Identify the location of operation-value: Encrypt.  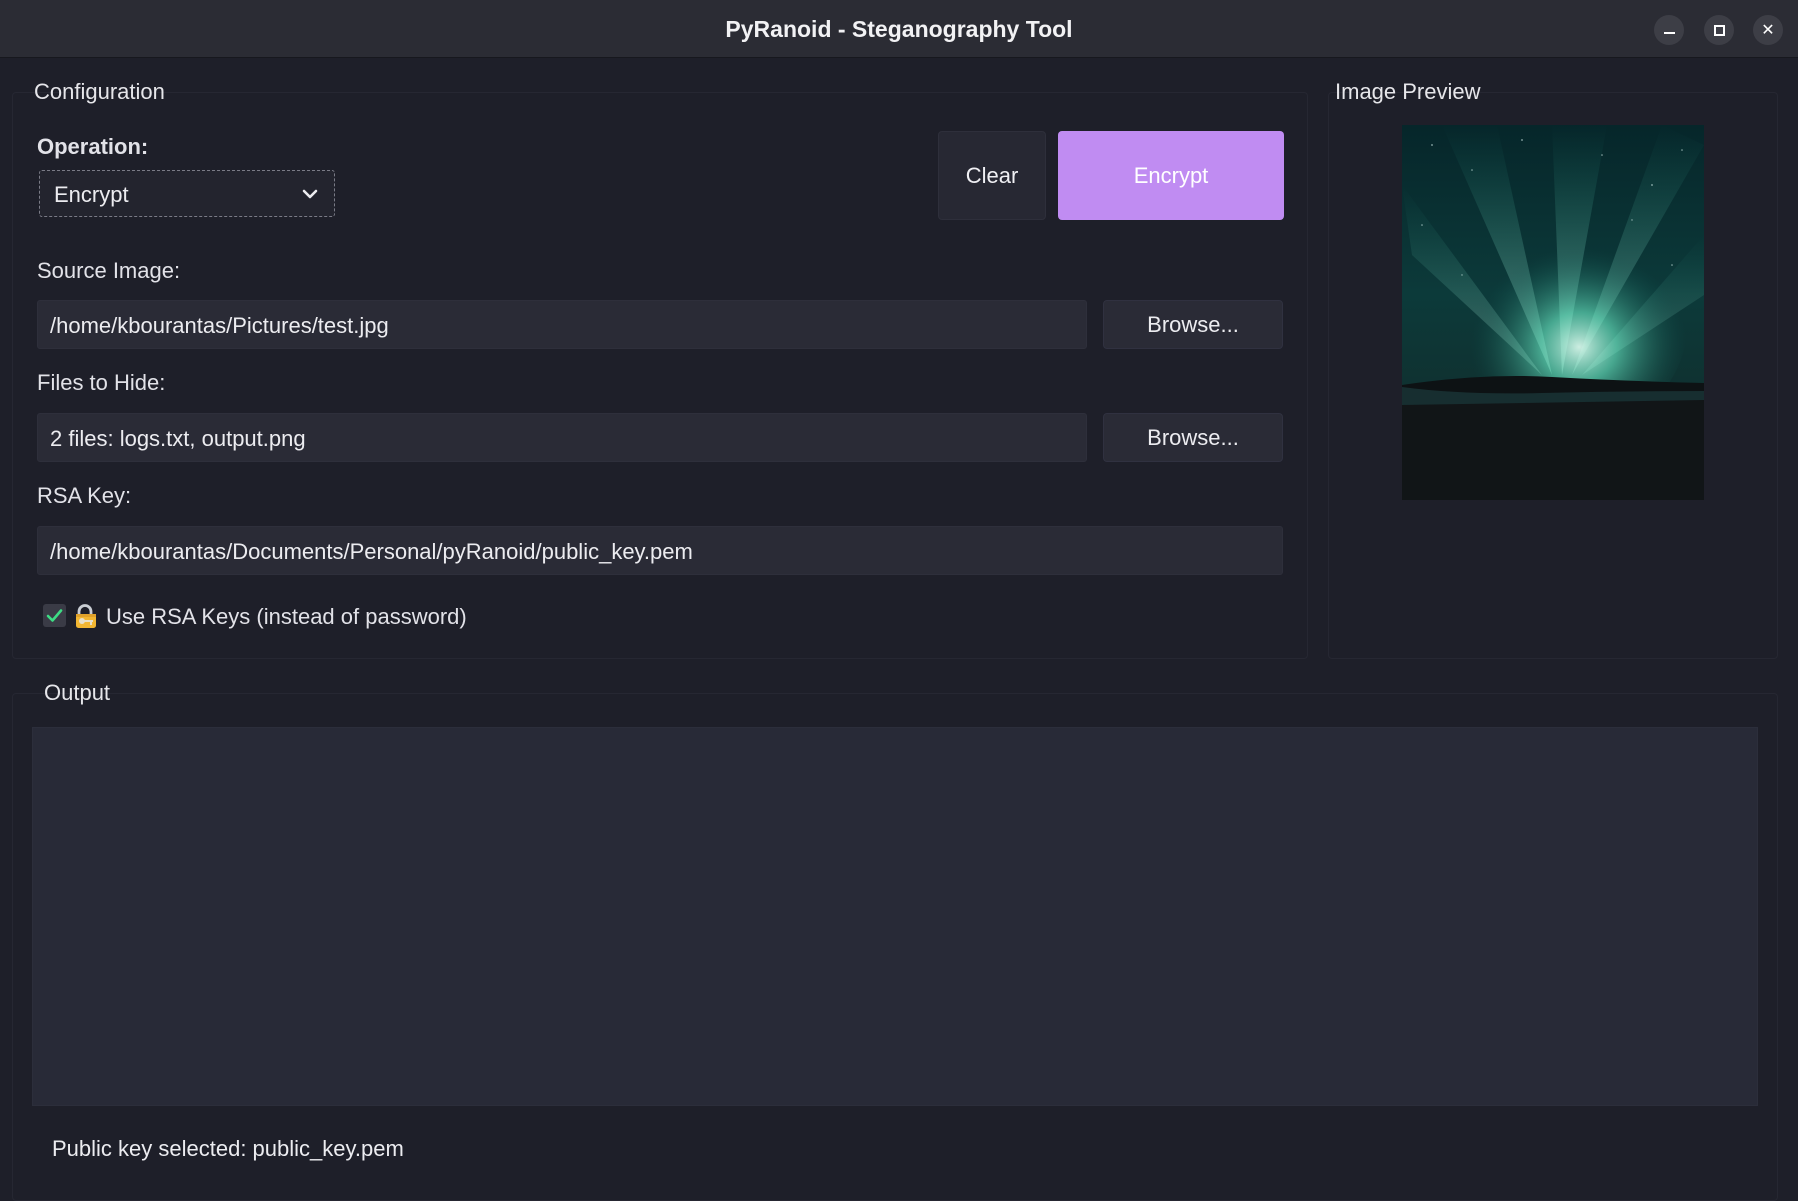
(91, 194).